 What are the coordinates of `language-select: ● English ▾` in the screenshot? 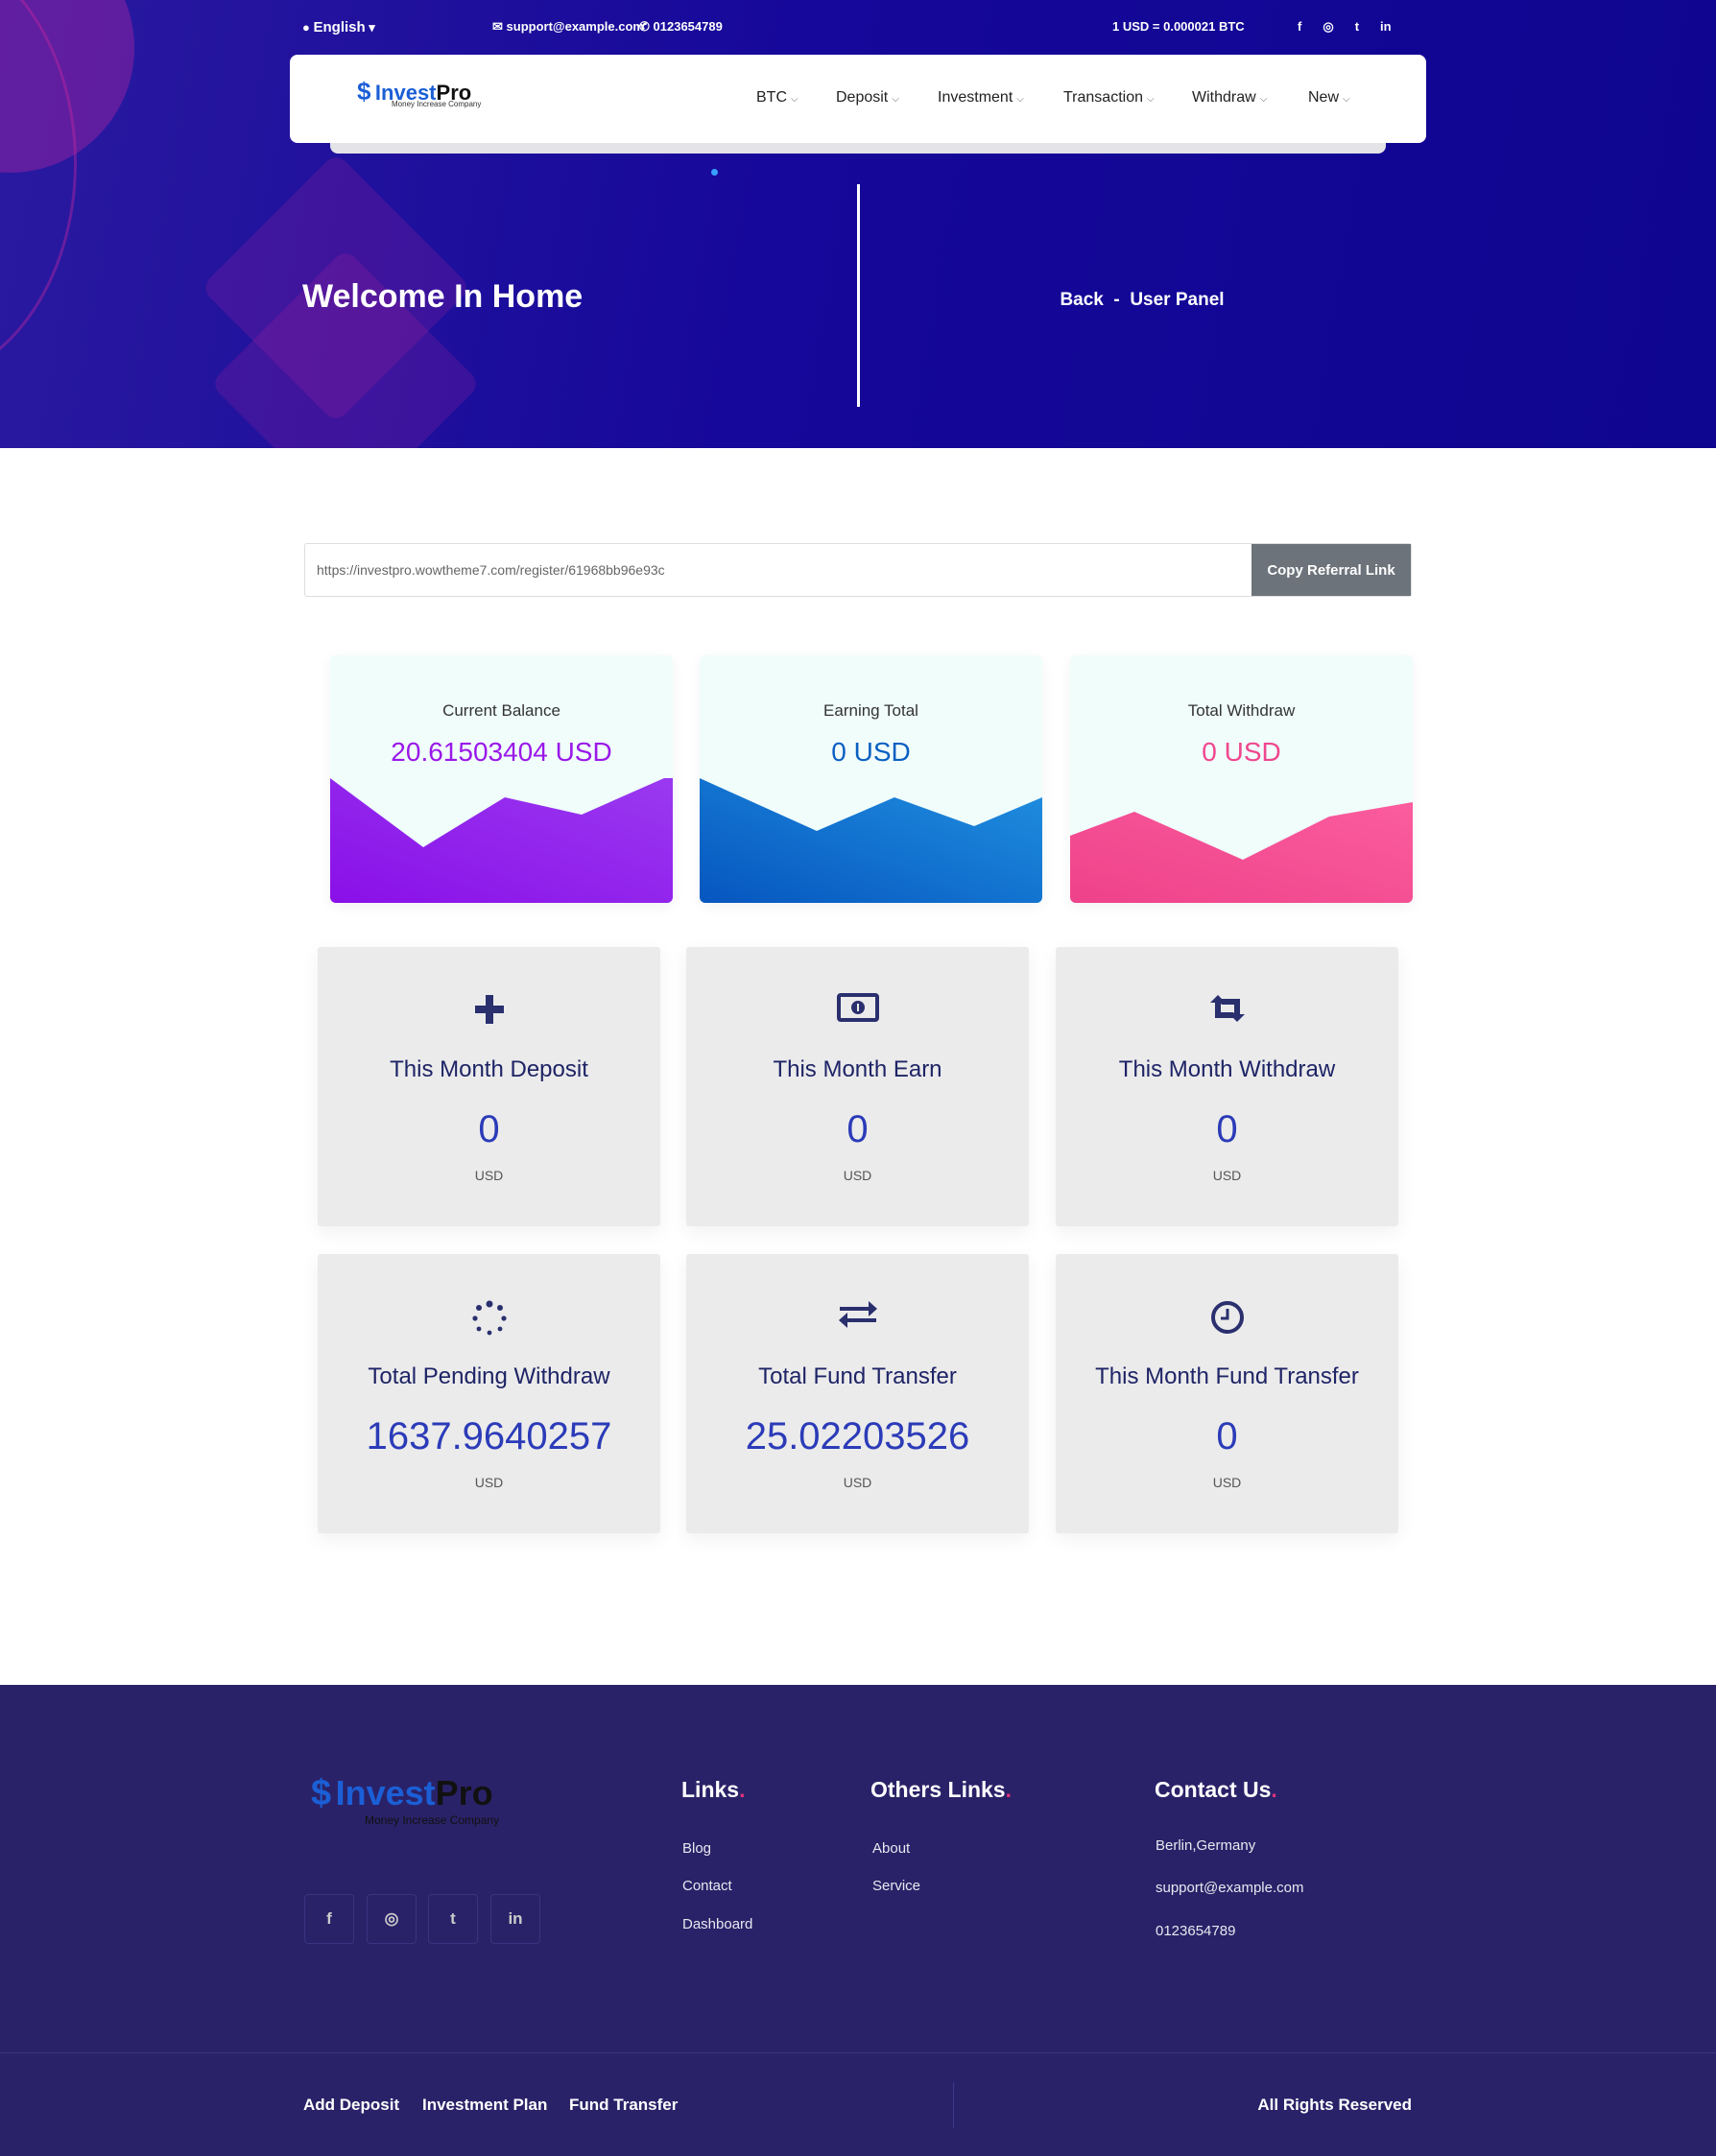 It's located at (338, 27).